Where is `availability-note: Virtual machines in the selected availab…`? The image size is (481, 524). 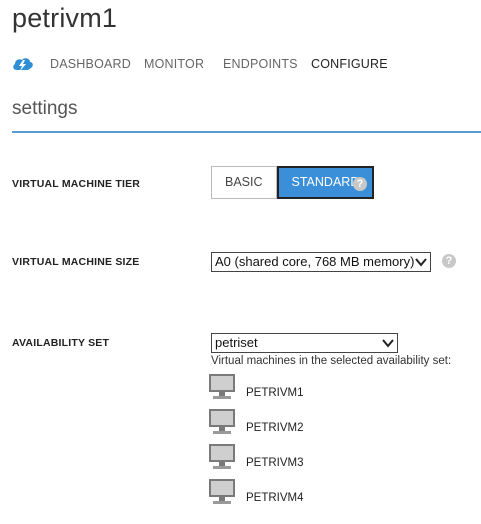
availability-note: Virtual machines in the selected availab… is located at coordinates (331, 361).